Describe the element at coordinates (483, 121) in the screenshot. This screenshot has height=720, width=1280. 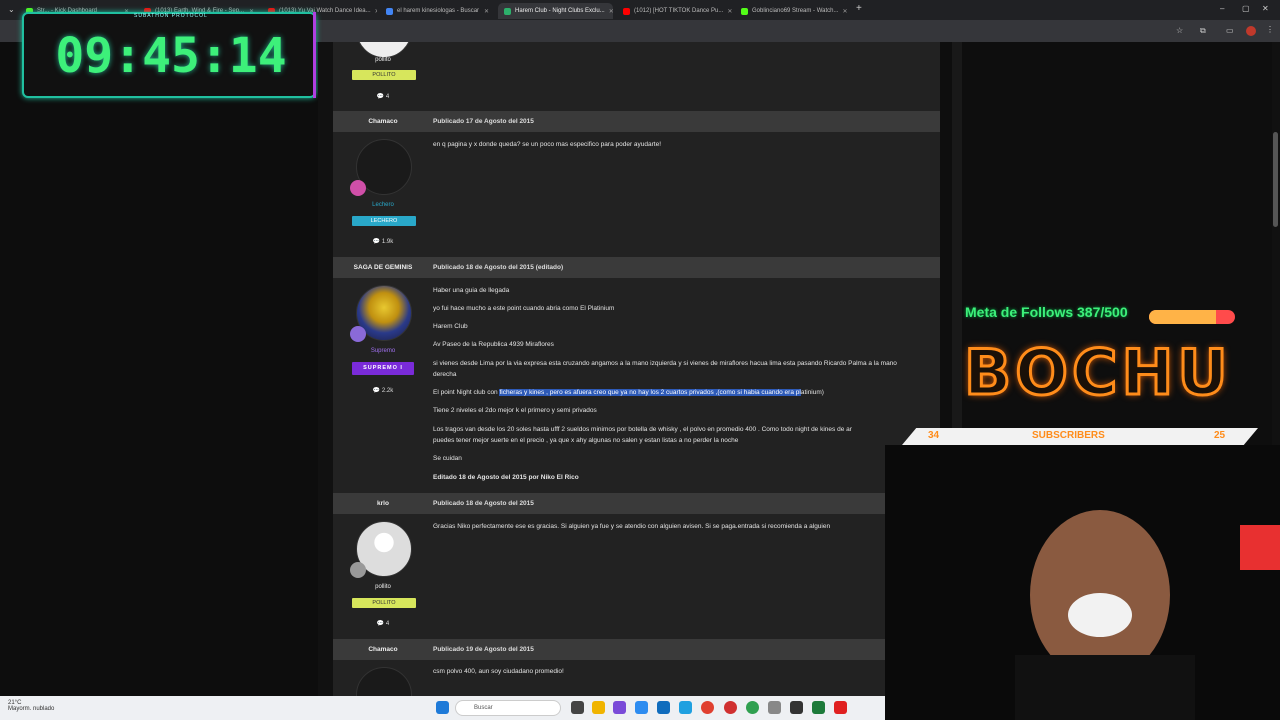
I see `post-date: Publicado 17 de Agosto del 2015` at that location.